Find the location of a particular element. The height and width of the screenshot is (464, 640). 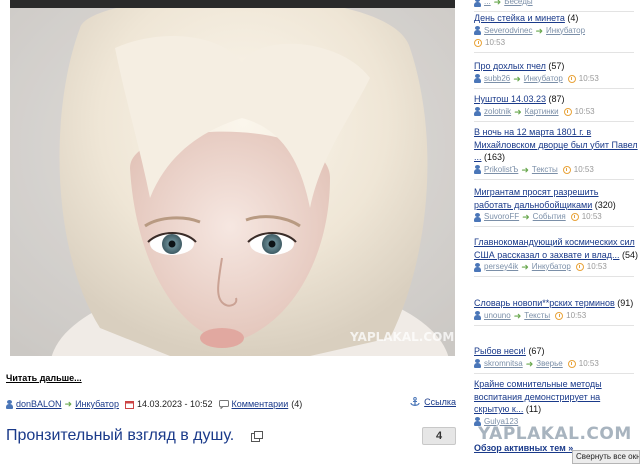

sidebar-item-title: Нуштош 14.03.23 is located at coordinates (510, 99).